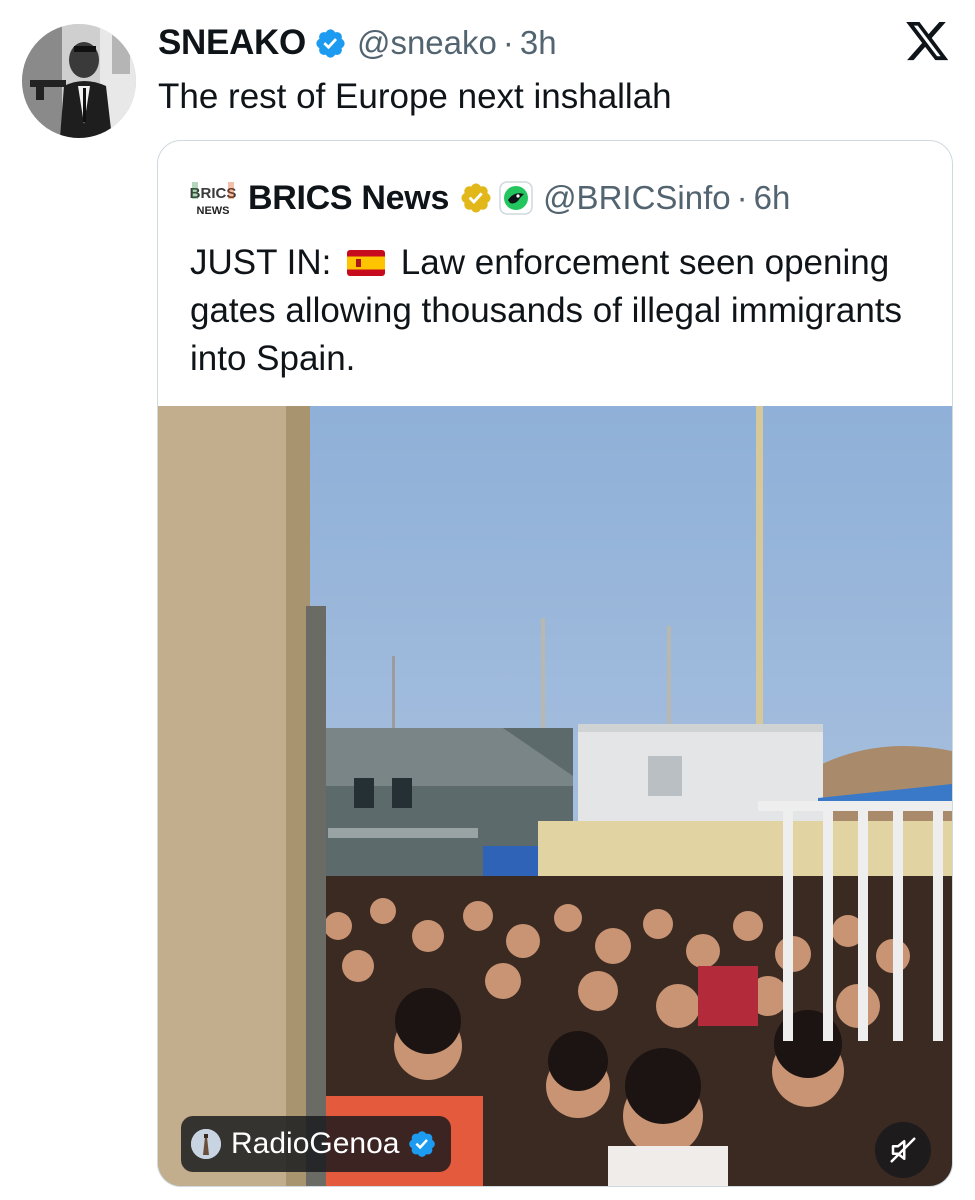 The height and width of the screenshot is (1200, 975). I want to click on source-avatar, so click(206, 1144).